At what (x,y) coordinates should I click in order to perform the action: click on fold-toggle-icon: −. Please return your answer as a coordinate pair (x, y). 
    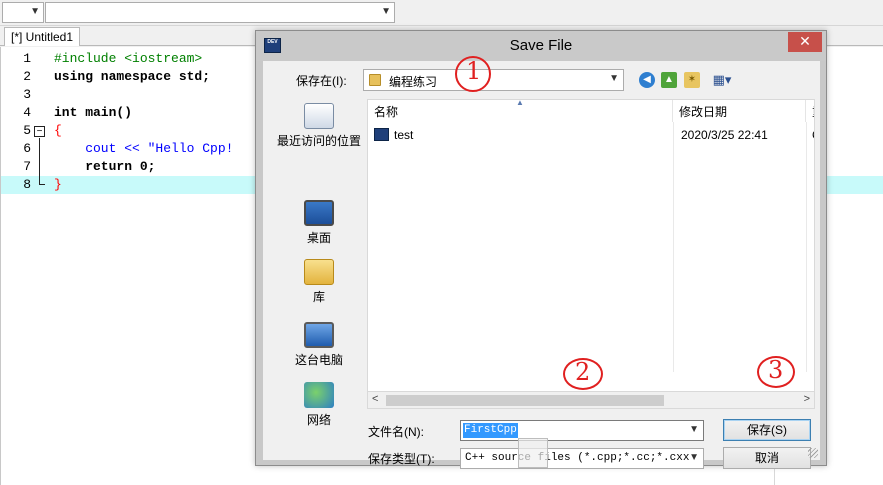
    Looking at the image, I should click on (39, 131).